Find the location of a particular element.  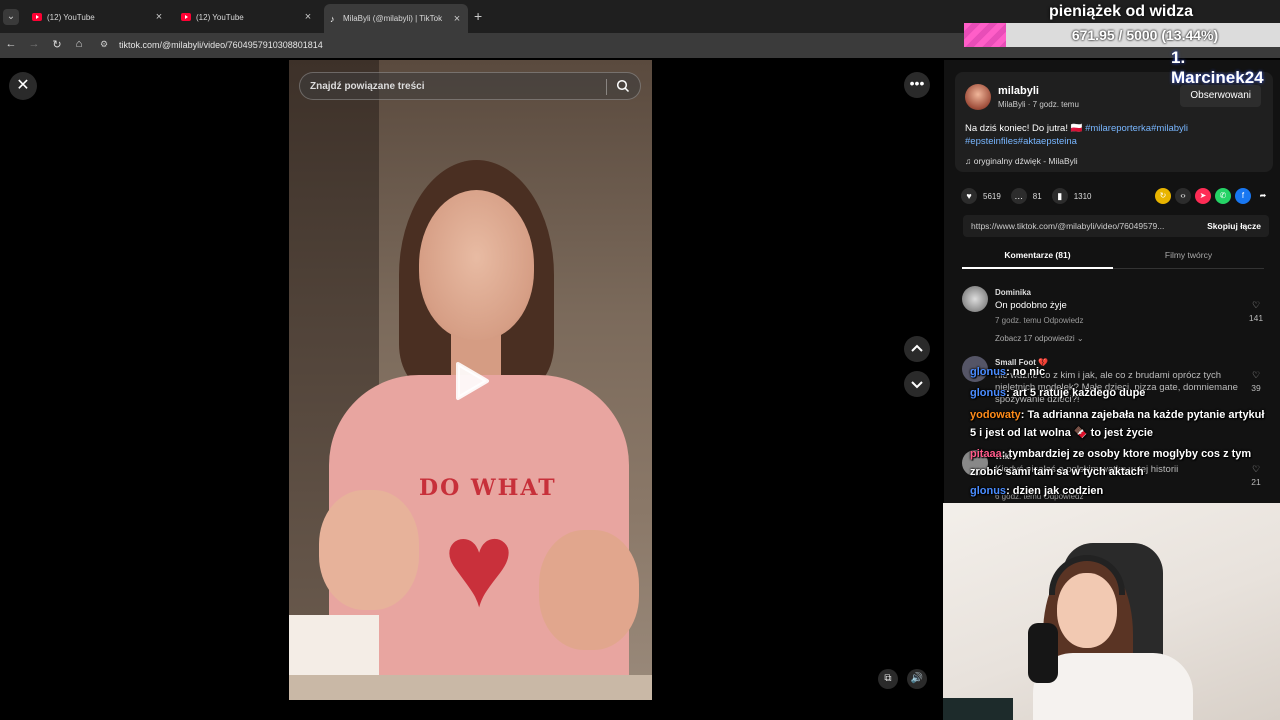

previous-video-button is located at coordinates (917, 349).